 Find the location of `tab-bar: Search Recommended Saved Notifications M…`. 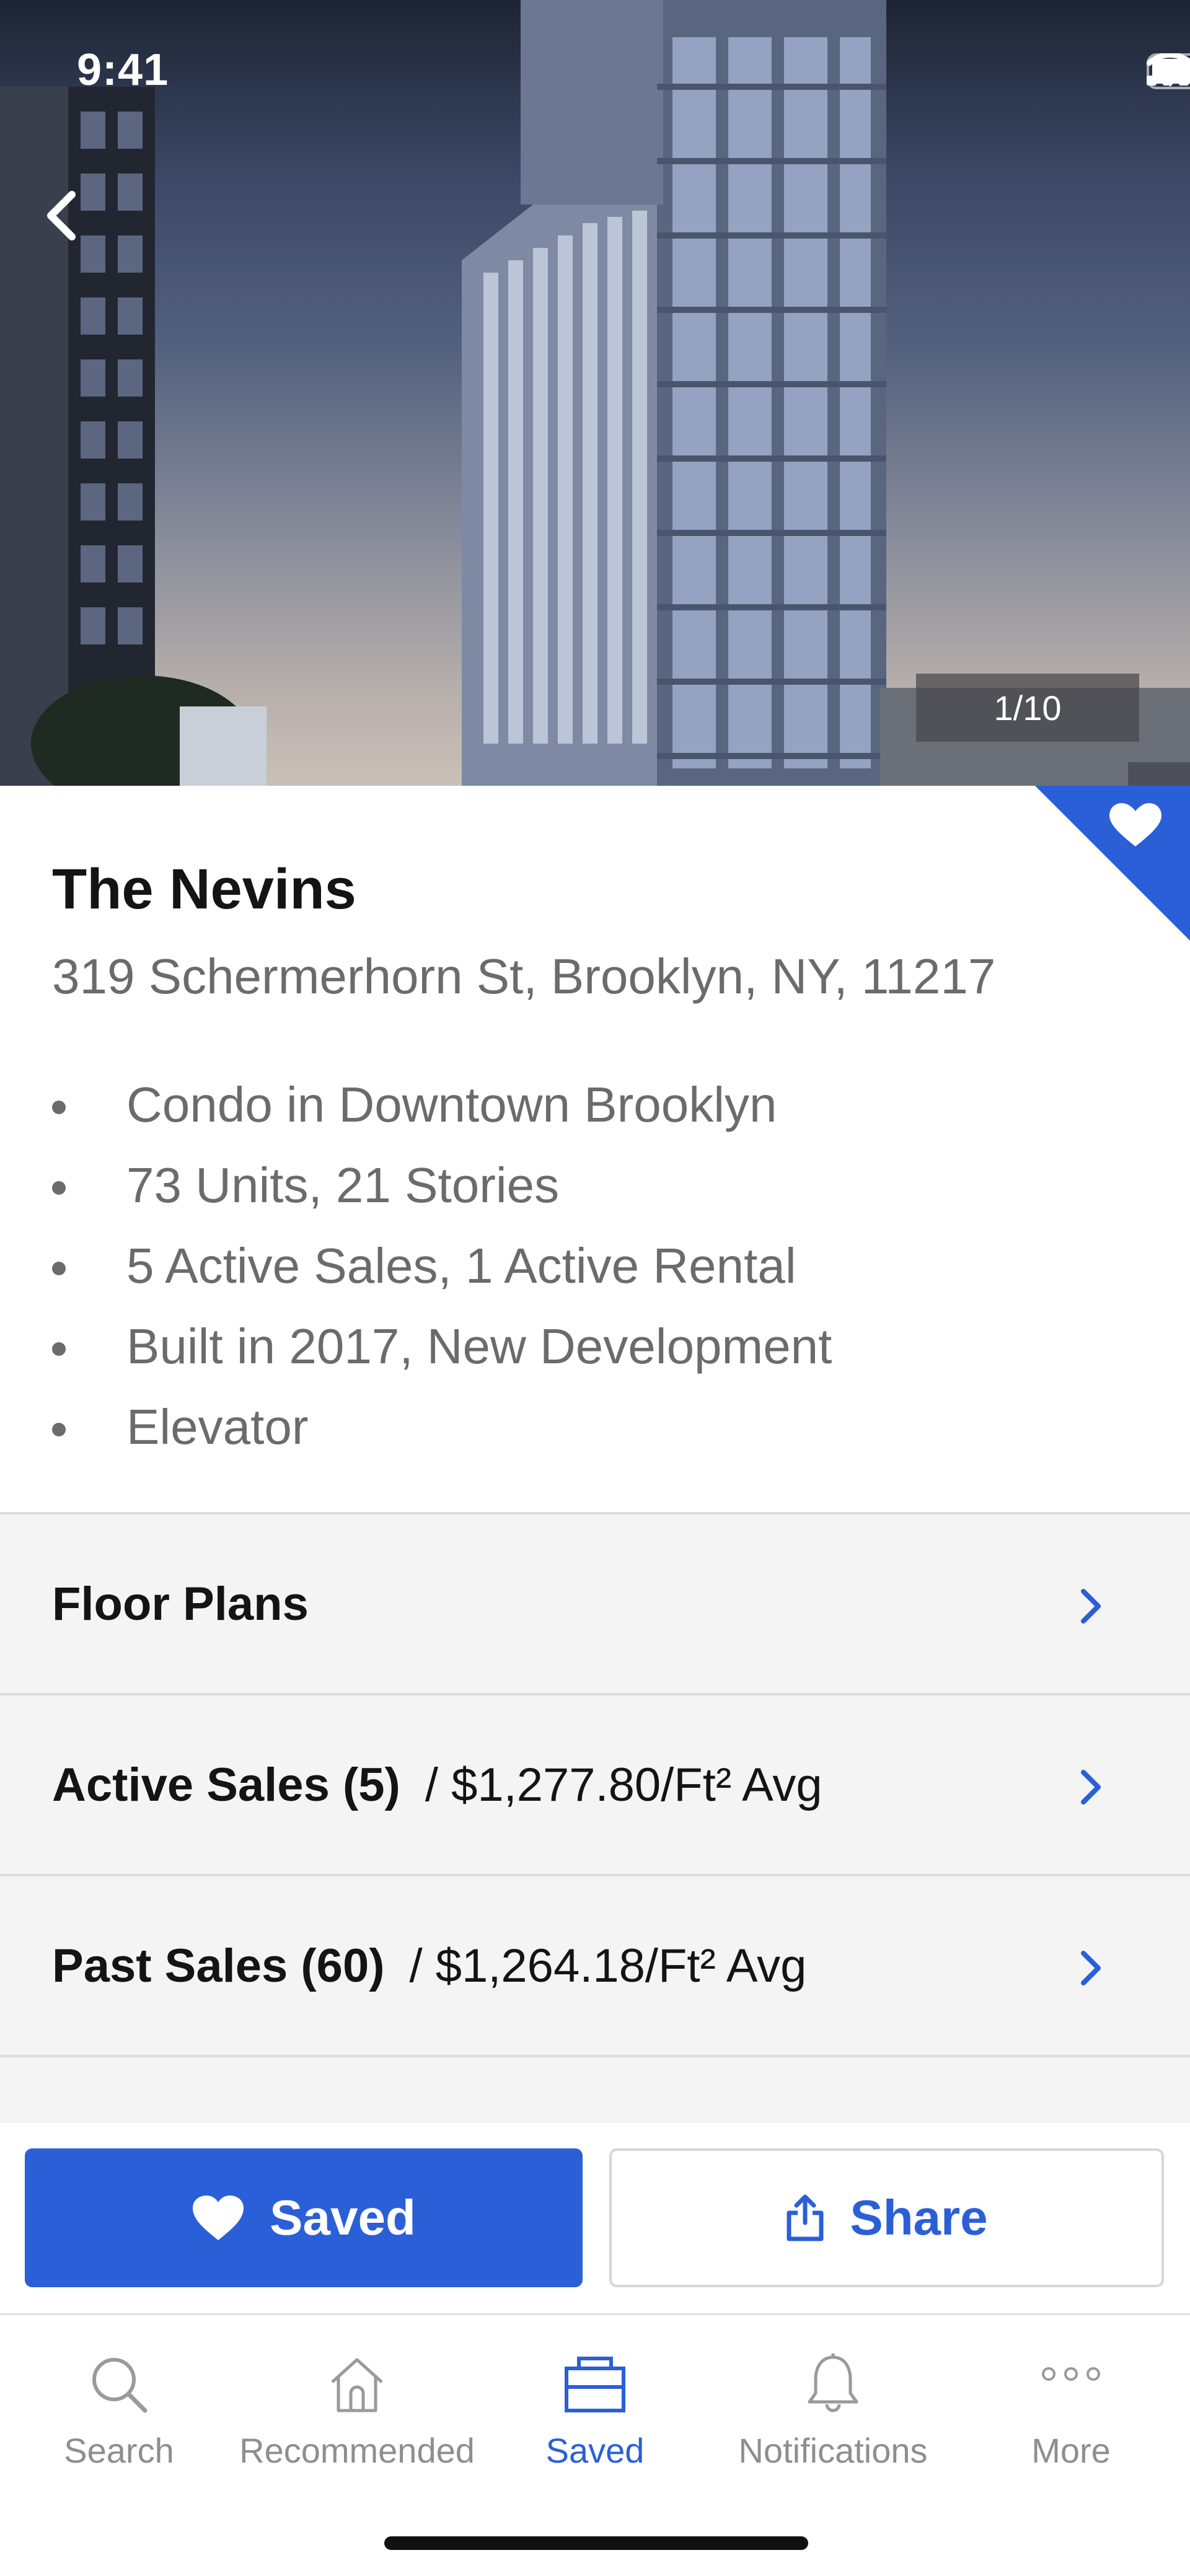

tab-bar: Search Recommended Saved Notifications M… is located at coordinates (595, 2444).